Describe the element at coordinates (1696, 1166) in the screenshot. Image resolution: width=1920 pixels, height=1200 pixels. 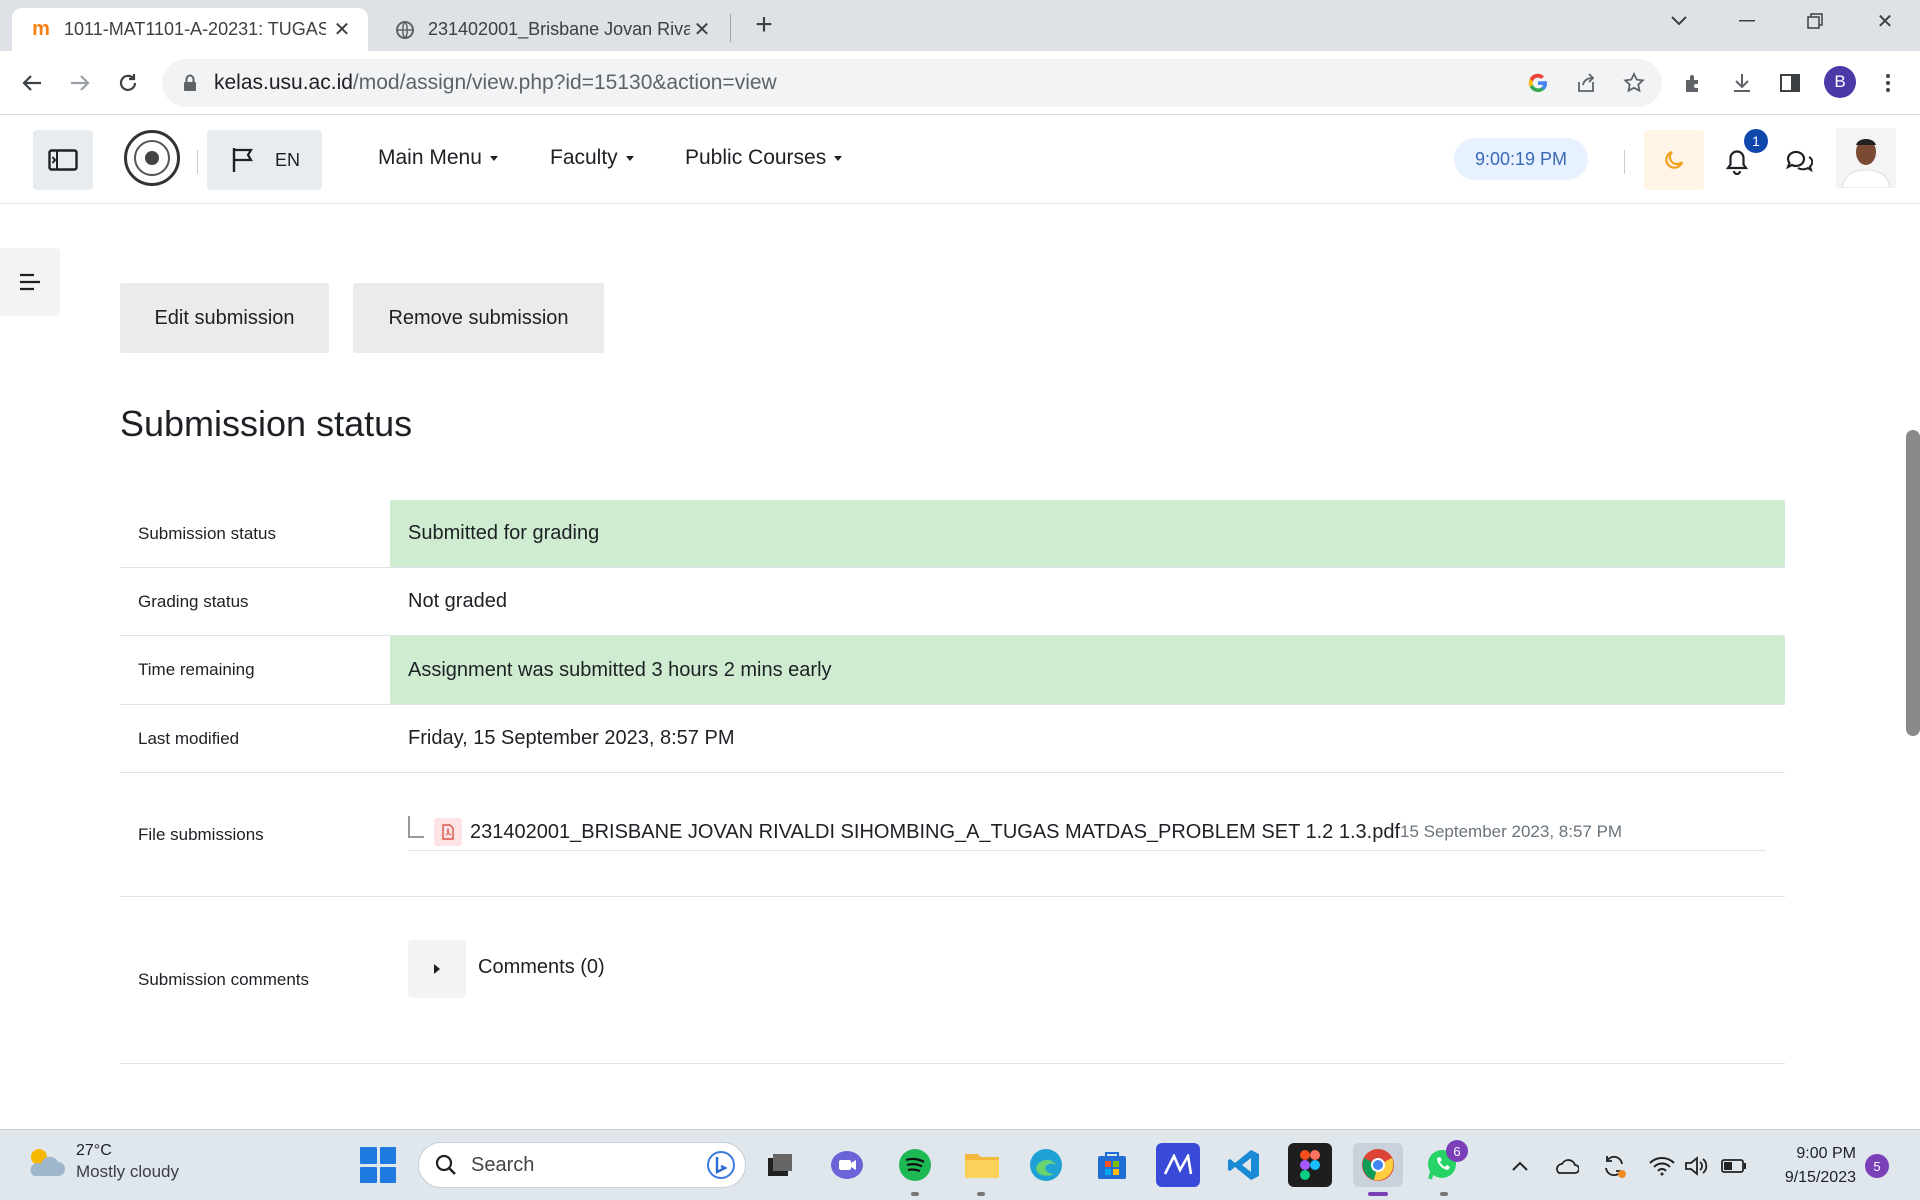
I see `volume-icon` at that location.